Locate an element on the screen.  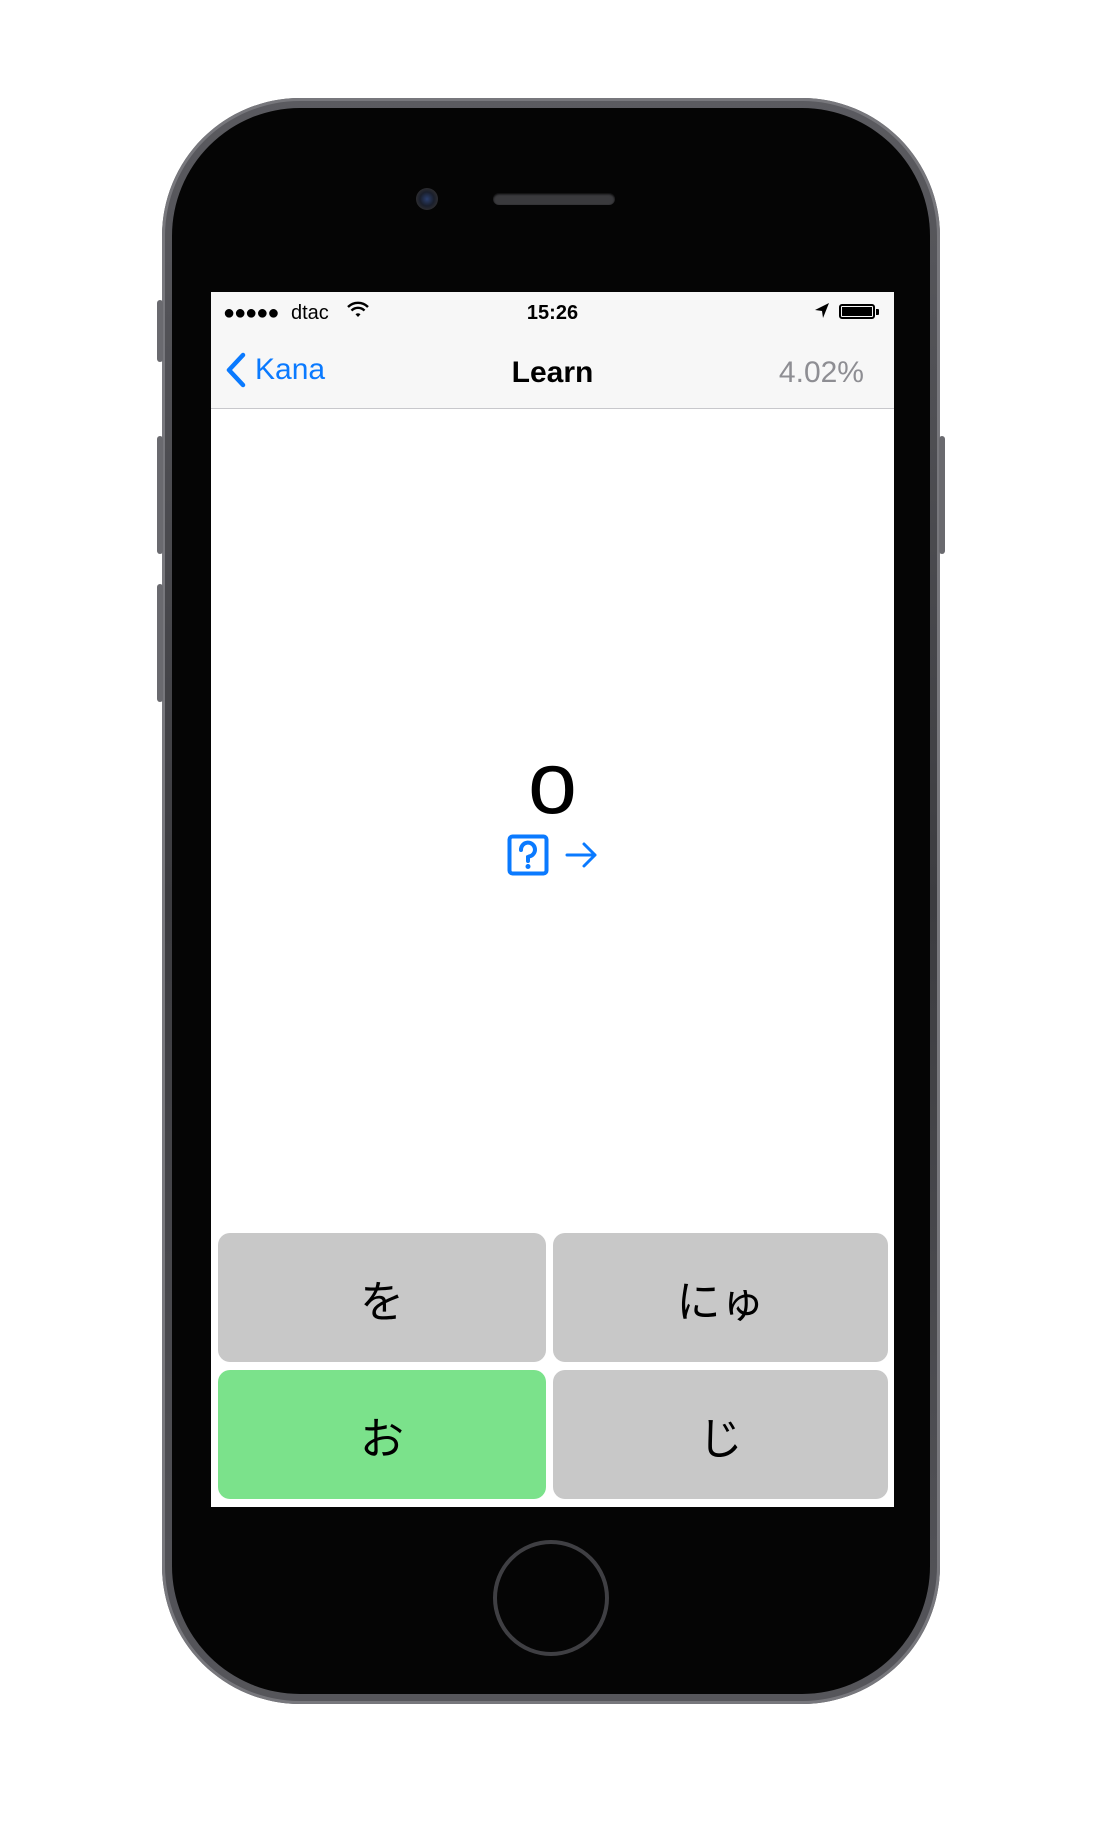
progress-percentage: 4.02% is located at coordinates (821, 372).